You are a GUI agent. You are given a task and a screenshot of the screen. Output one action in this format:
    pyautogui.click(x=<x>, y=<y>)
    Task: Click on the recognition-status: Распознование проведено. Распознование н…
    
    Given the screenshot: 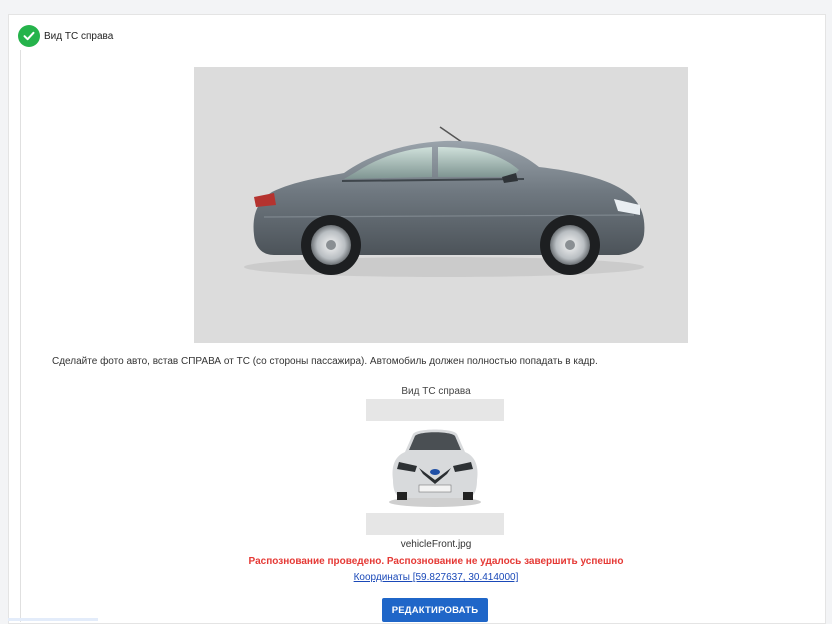 What is the action you would take?
    pyautogui.click(x=436, y=561)
    